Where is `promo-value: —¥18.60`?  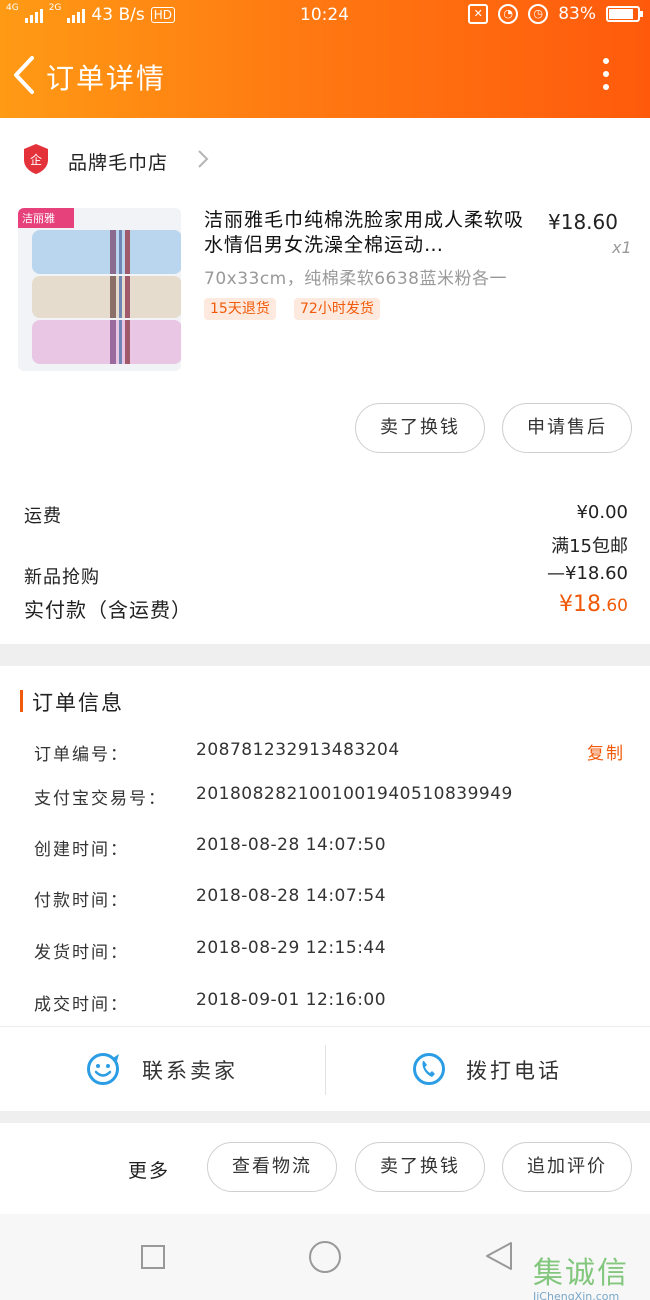 promo-value: —¥18.60 is located at coordinates (587, 573).